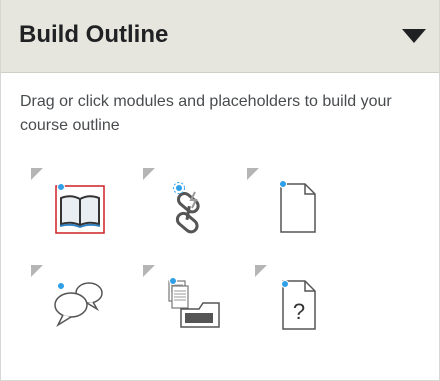 The width and height of the screenshot is (440, 381). Describe the element at coordinates (194, 302) in the screenshot. I see `dropbox-icon` at that location.